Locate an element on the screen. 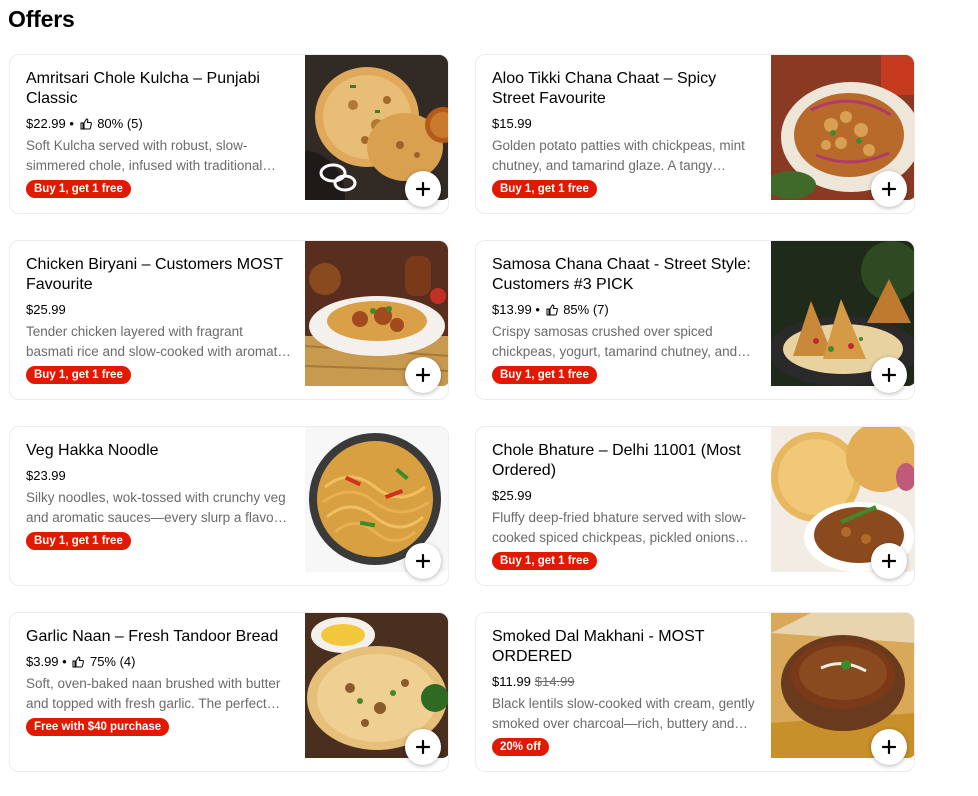  item-price: $22.99 is located at coordinates (46, 123).